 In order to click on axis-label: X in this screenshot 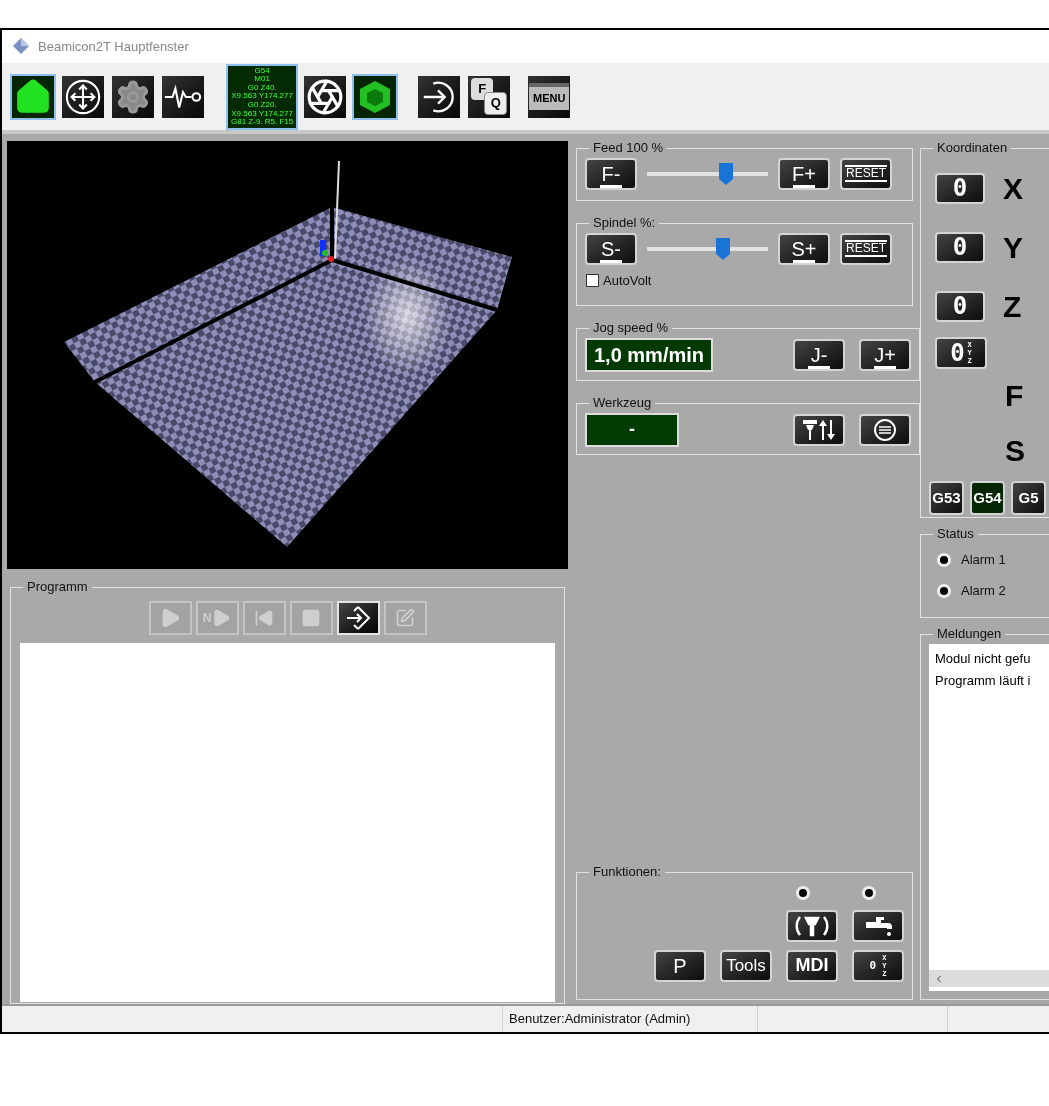, I will do `click(1013, 188)`.